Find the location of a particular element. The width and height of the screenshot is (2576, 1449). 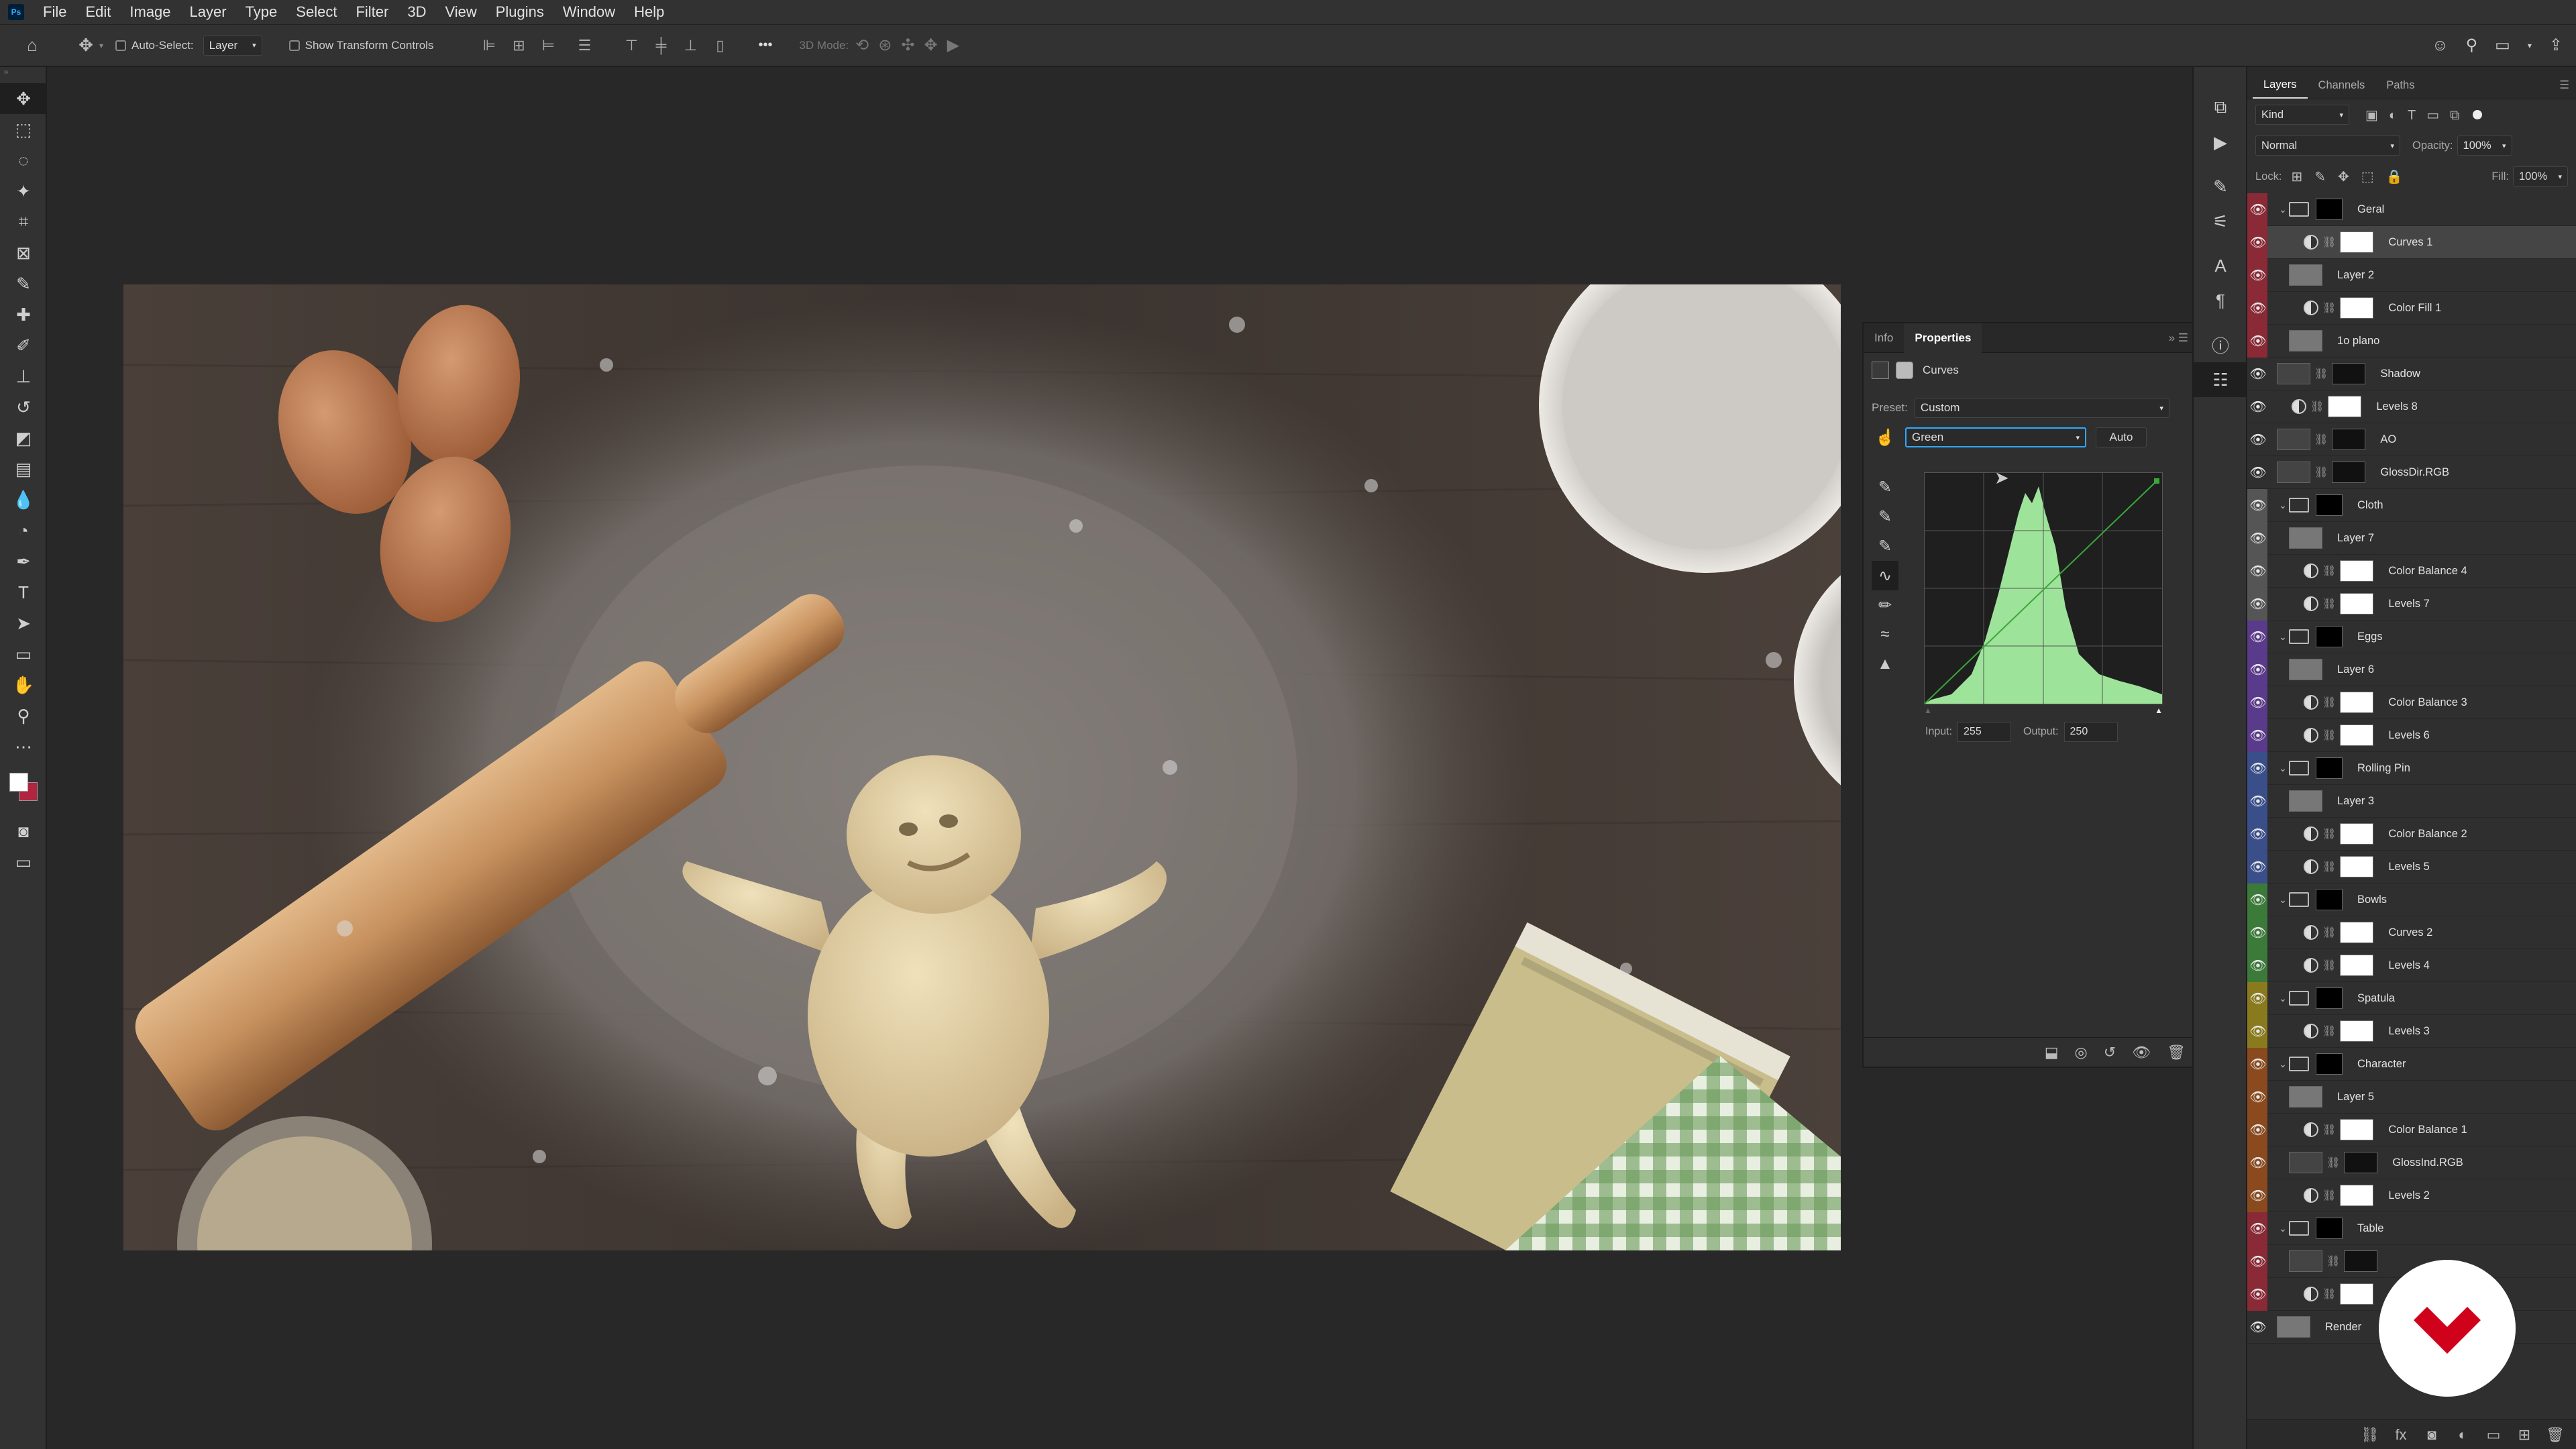

checkbox-box is located at coordinates (294, 45).